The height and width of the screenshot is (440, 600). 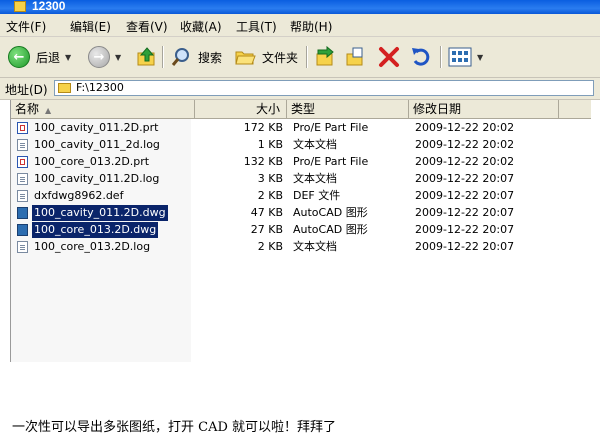 I want to click on views-button: ▼, so click(x=465, y=57).